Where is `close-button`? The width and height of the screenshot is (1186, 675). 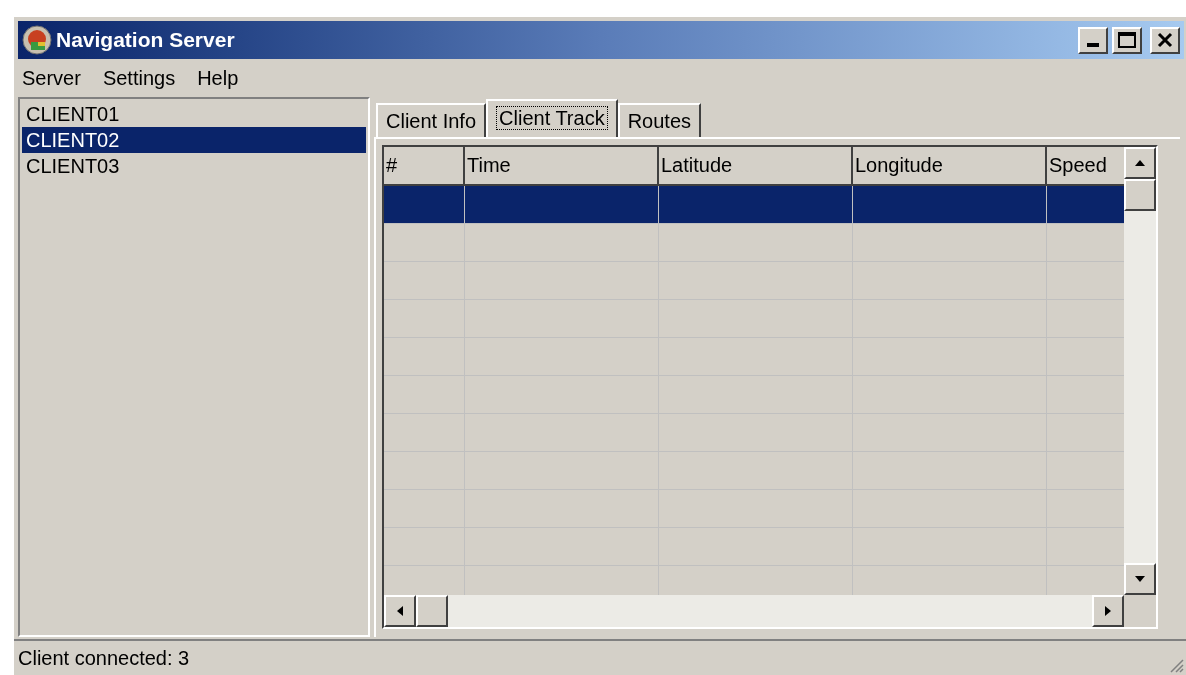
close-button is located at coordinates (1165, 40).